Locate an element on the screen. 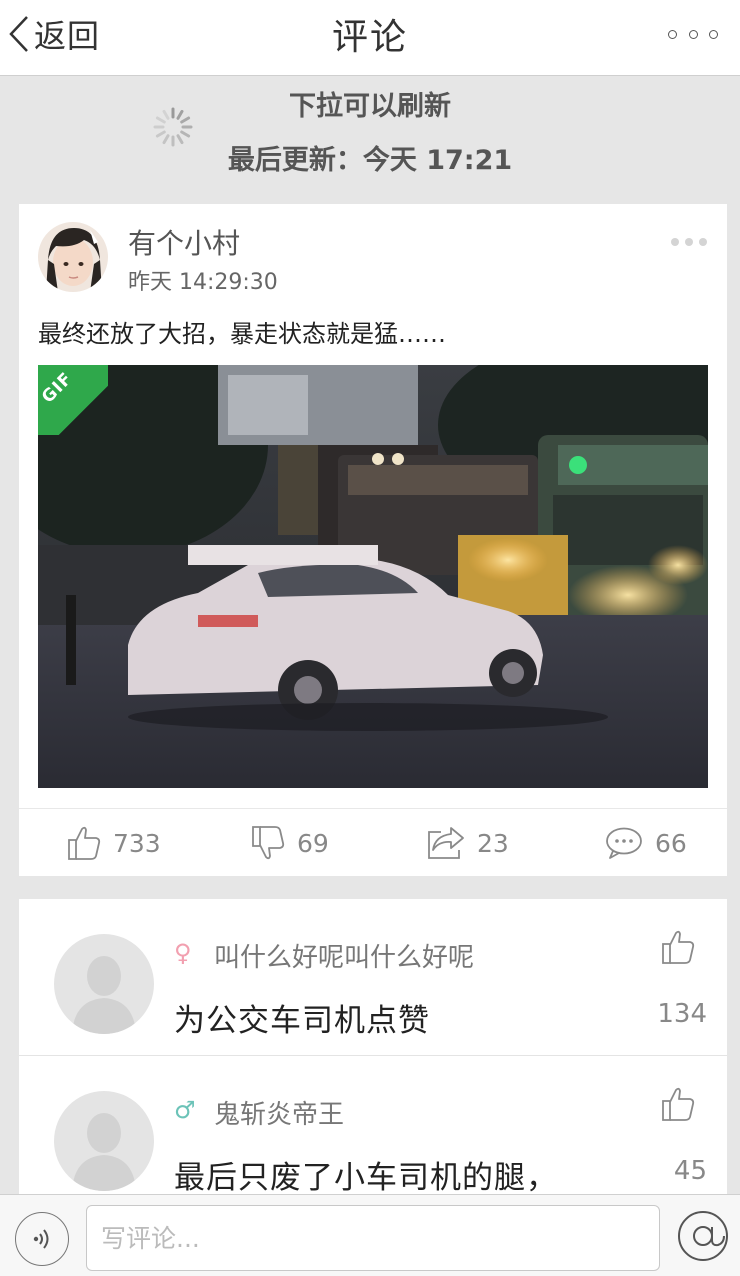  voice-icon is located at coordinates (41, 1239).